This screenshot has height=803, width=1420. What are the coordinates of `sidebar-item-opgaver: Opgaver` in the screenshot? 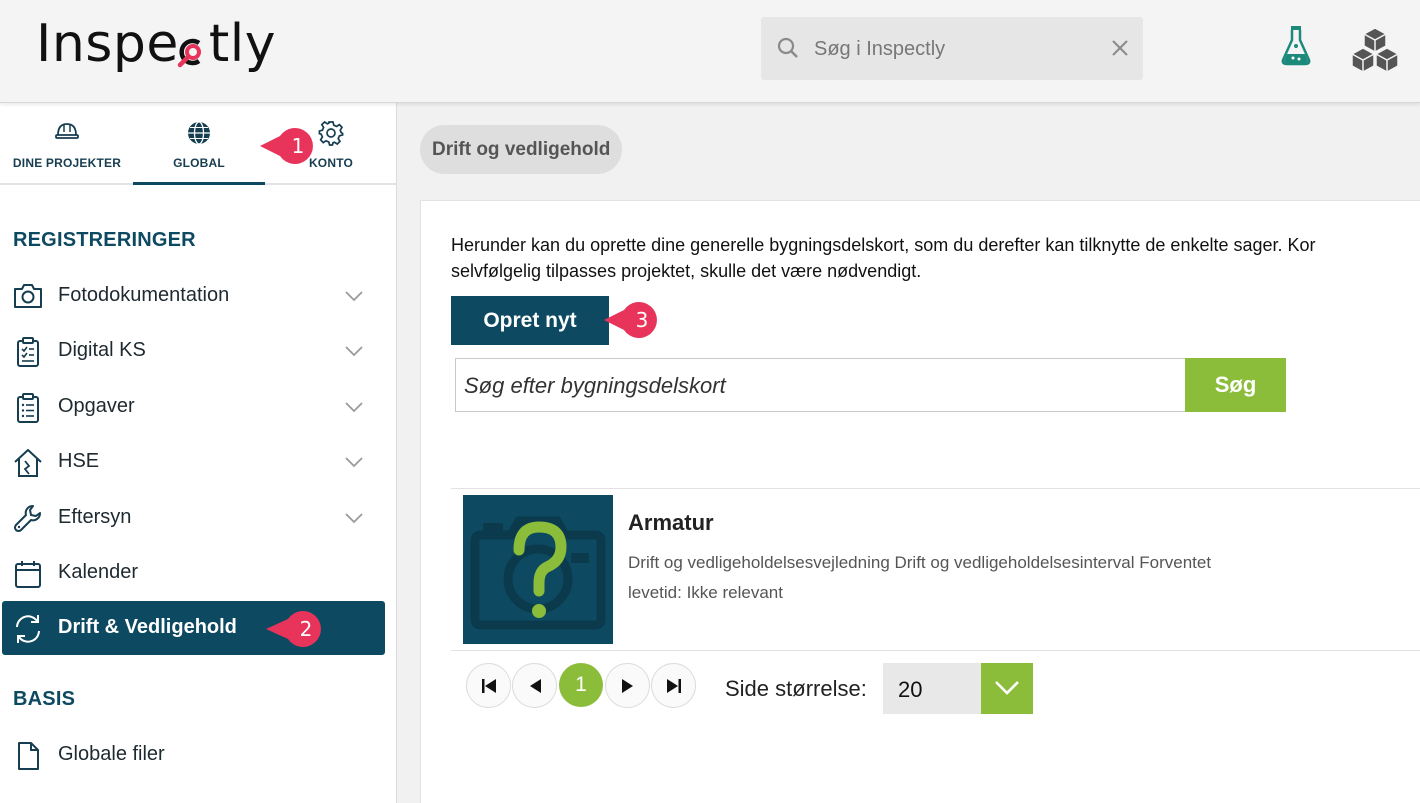 It's located at (193, 407).